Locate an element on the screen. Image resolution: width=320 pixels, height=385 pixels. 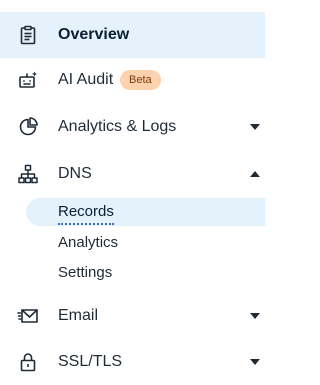
subnav-item-records: Records is located at coordinates (132, 212).